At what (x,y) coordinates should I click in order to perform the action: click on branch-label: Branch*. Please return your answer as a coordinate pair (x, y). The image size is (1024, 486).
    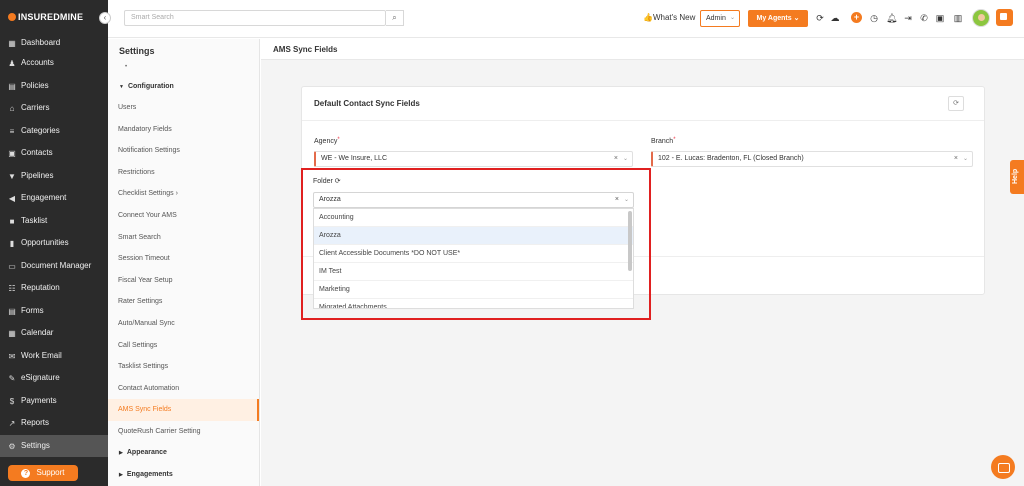
    Looking at the image, I should click on (663, 141).